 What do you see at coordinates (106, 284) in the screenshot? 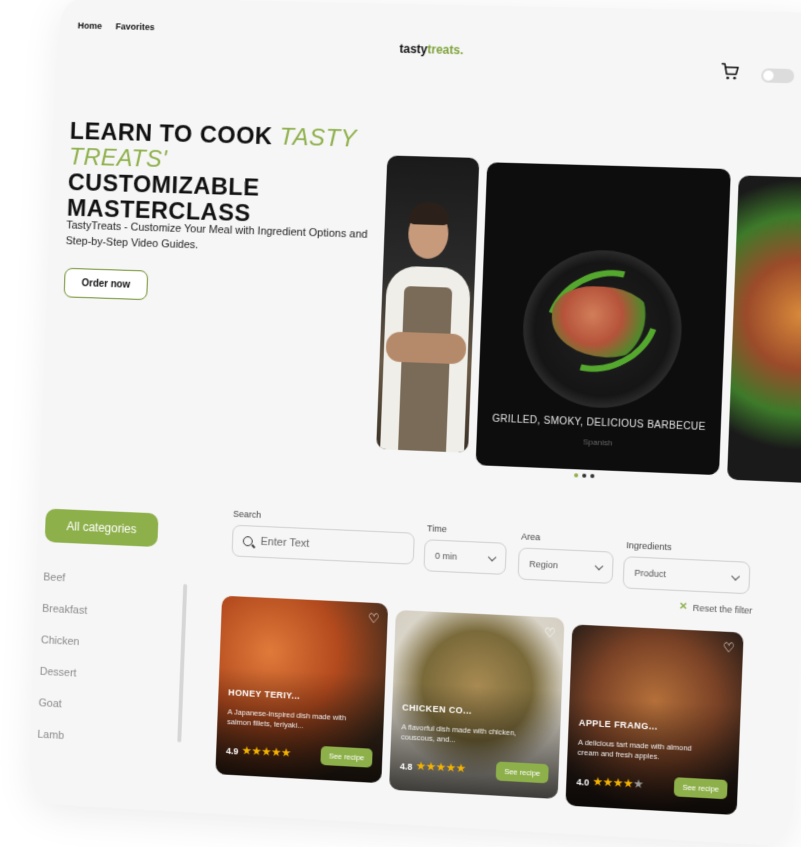
I see `order-now-button: Order now` at bounding box center [106, 284].